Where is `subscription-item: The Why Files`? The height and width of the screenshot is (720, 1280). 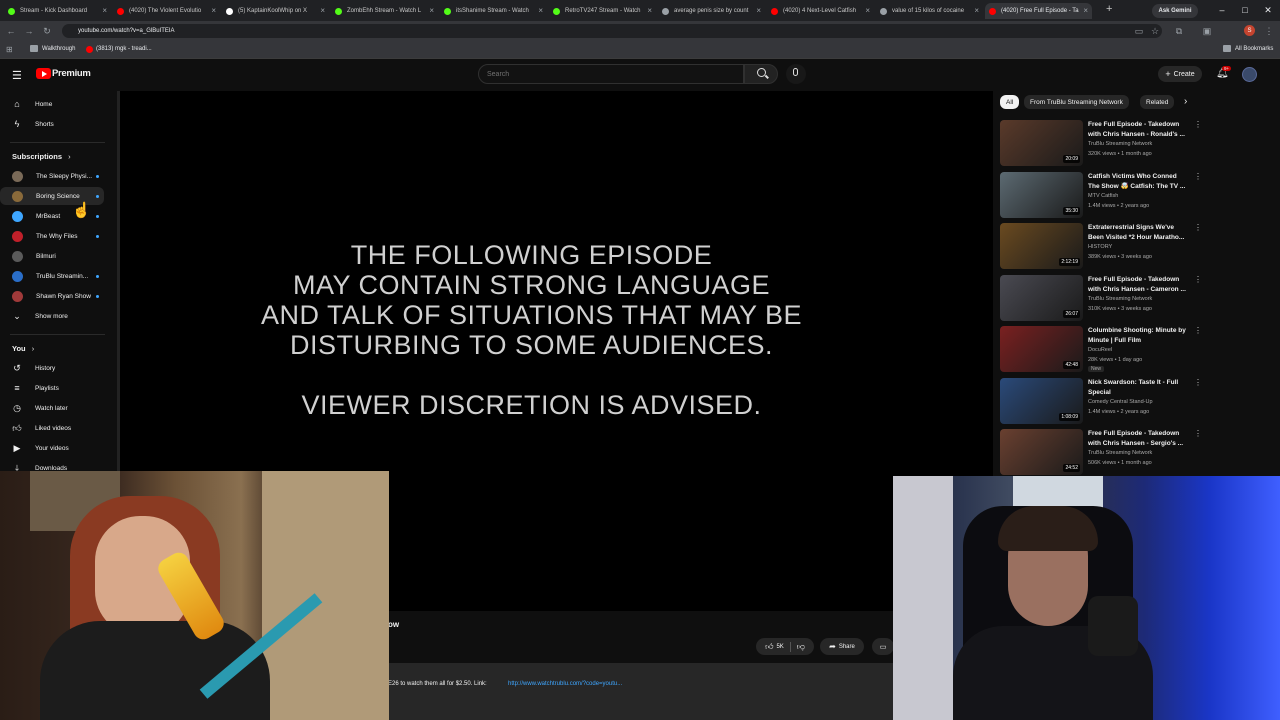
subscription-item: The Why Files is located at coordinates (52, 236).